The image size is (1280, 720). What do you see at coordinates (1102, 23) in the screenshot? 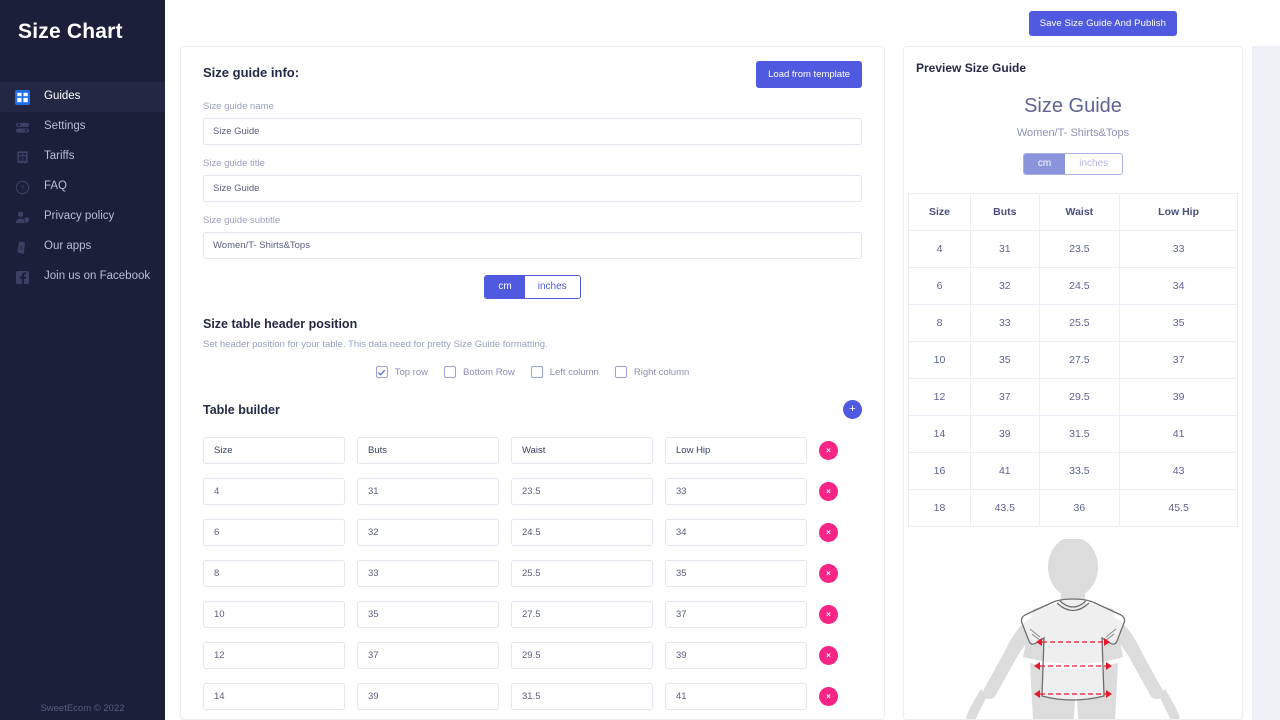
I see `save-size-guide-and-publish-button: Save Size Guide And Publish` at bounding box center [1102, 23].